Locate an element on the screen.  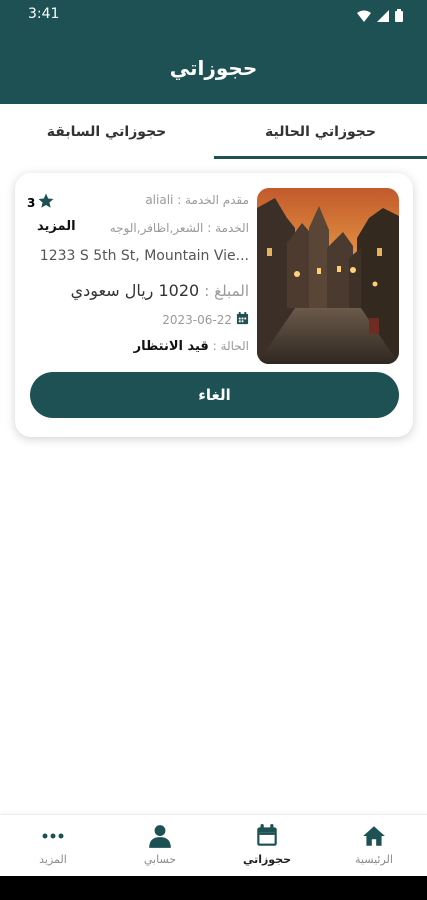
nav-more-label: المزيد is located at coordinates (53, 859).